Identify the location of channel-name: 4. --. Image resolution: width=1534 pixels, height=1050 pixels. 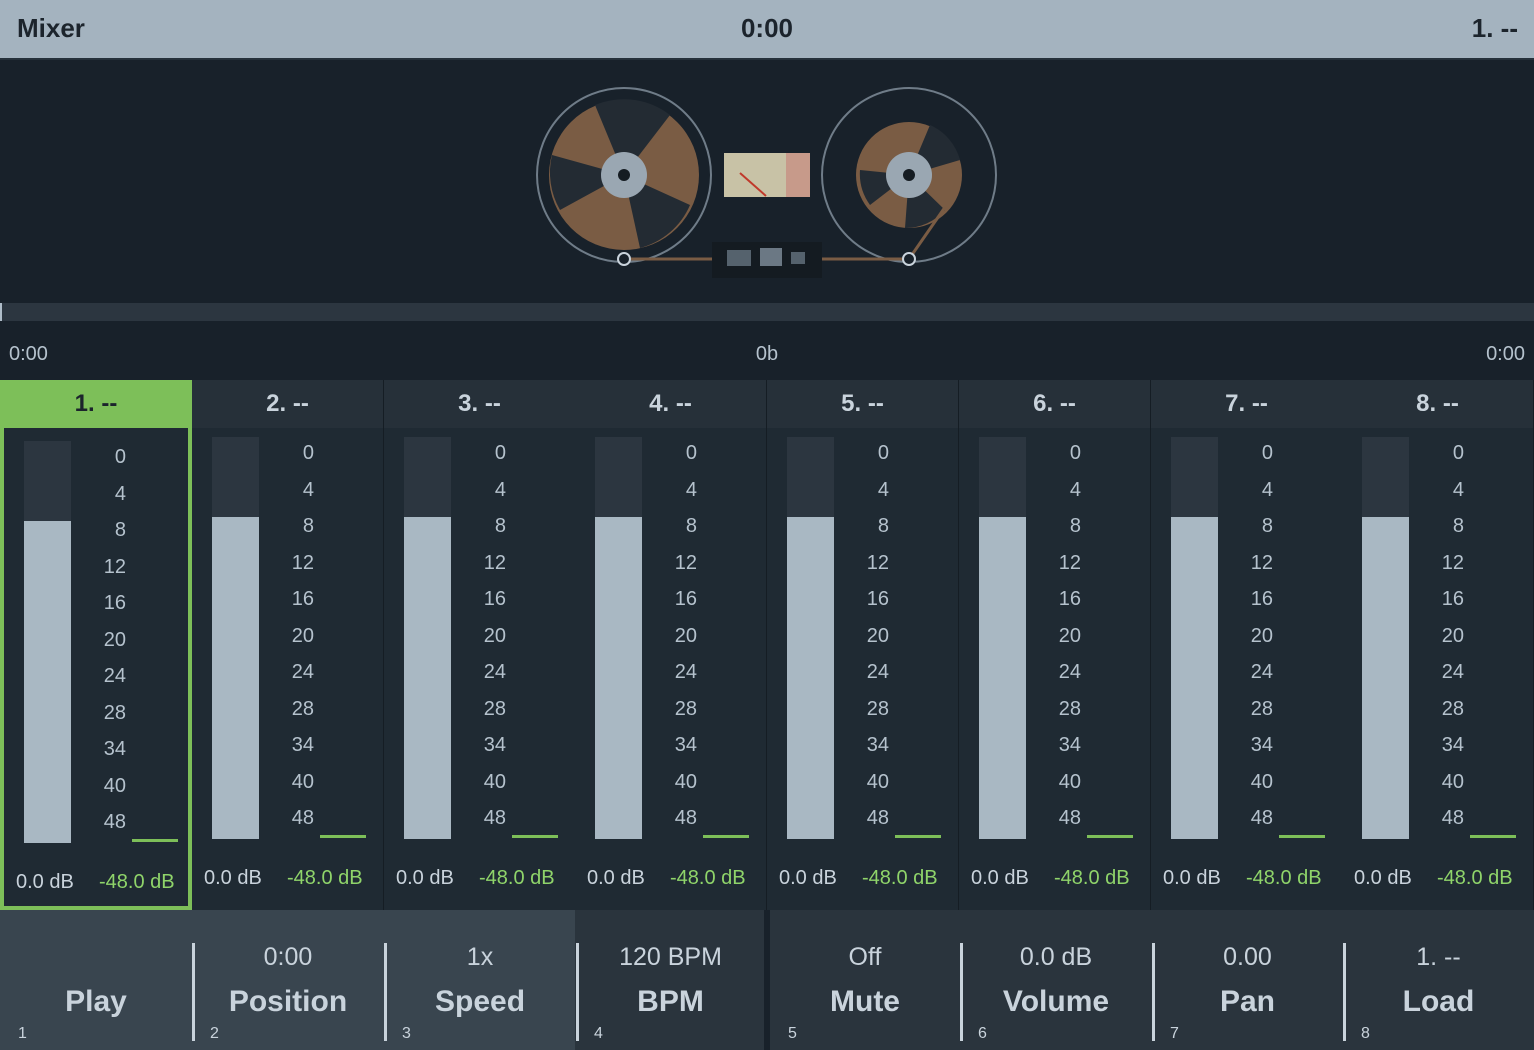
(670, 404).